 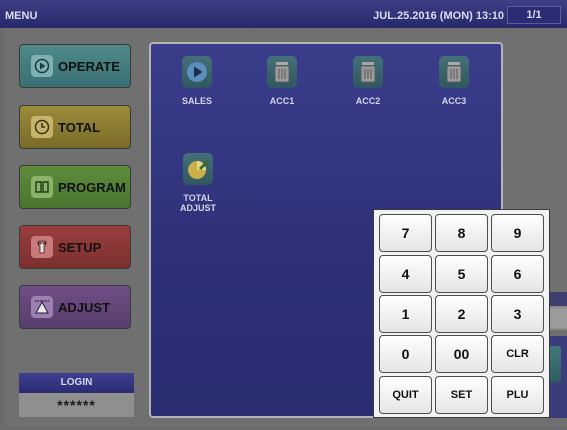 What do you see at coordinates (517, 233) in the screenshot?
I see `key-9: 9` at bounding box center [517, 233].